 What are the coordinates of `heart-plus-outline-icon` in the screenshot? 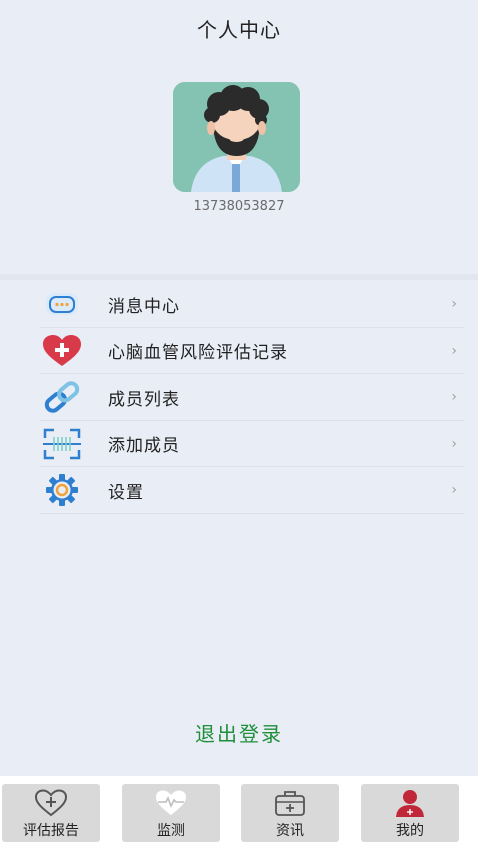 It's located at (51, 803).